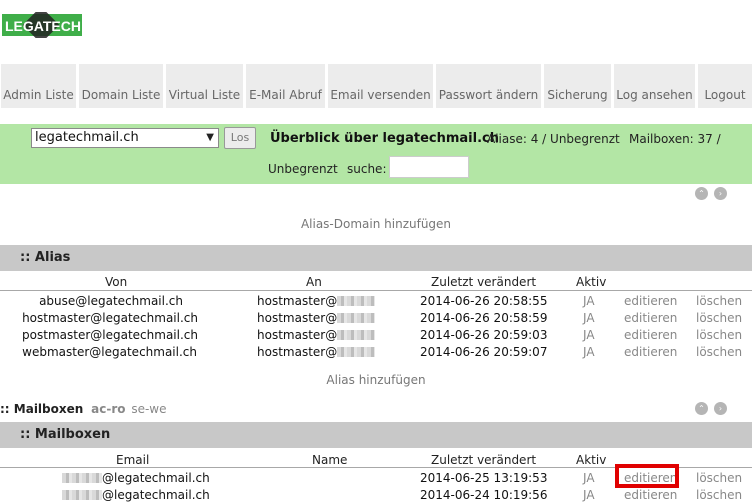 The width and height of the screenshot is (752, 504). Describe the element at coordinates (240, 138) in the screenshot. I see `los-button: Los` at that location.